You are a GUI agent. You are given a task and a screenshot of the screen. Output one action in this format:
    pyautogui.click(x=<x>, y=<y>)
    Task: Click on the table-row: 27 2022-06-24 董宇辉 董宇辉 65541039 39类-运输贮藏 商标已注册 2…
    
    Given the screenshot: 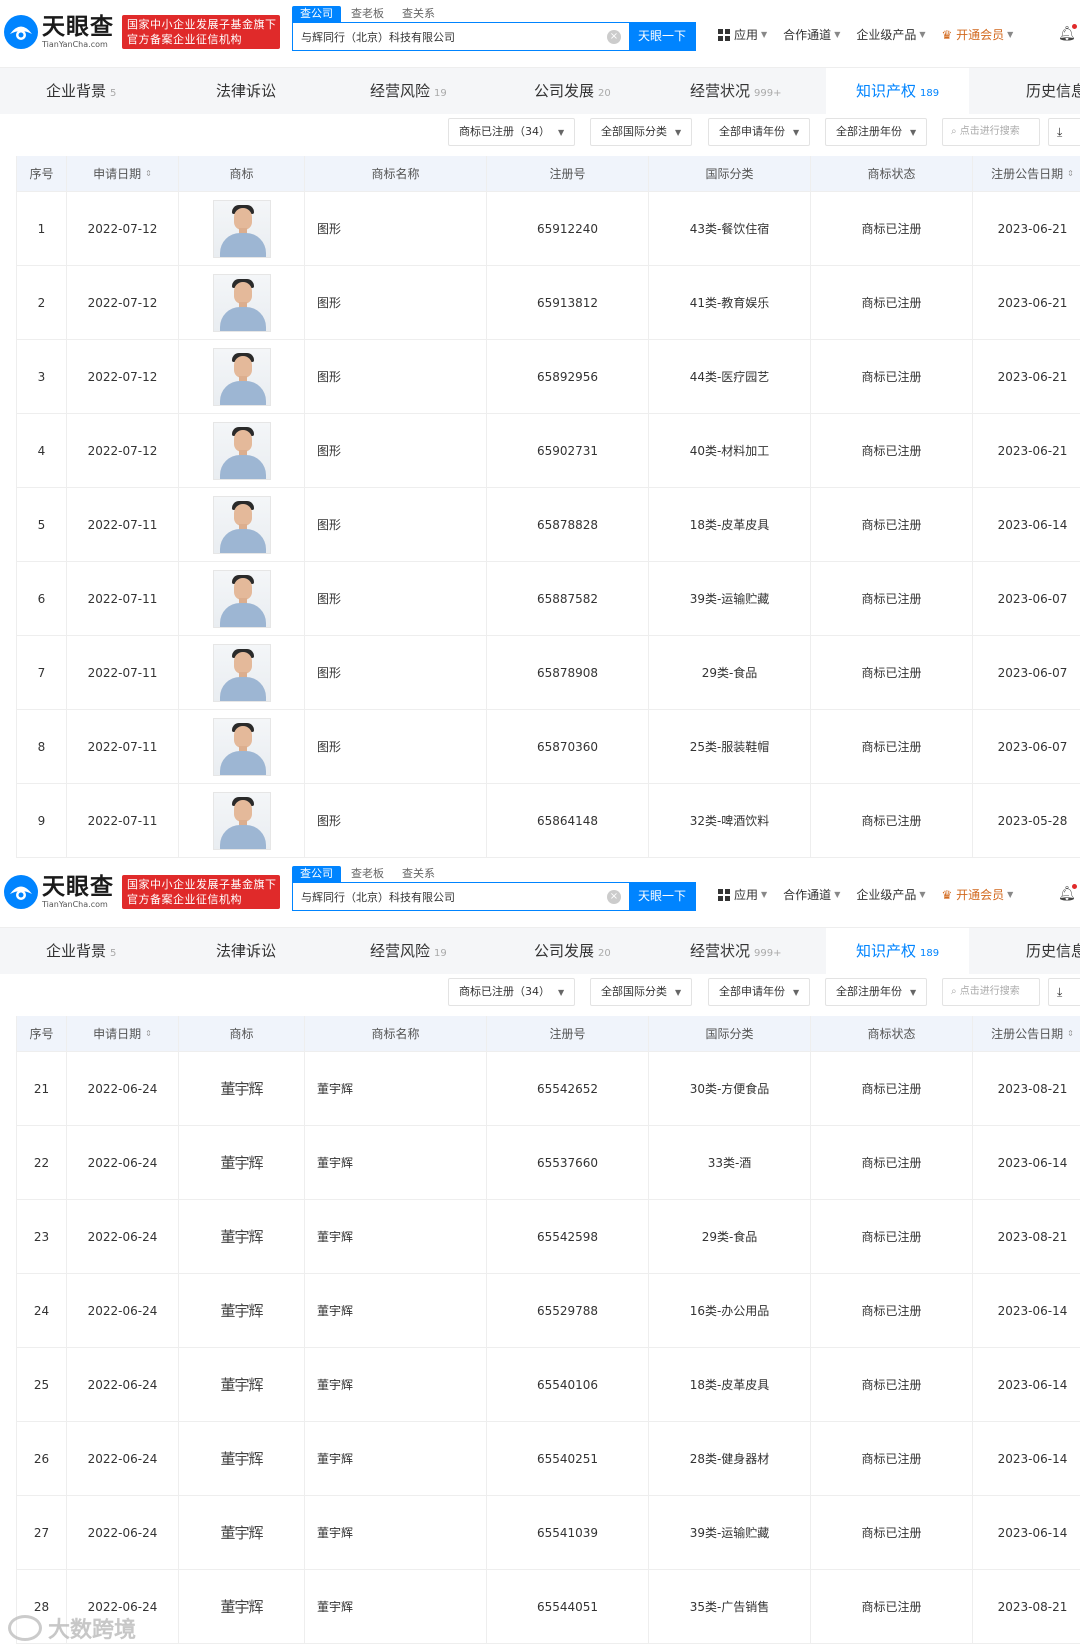 What is the action you would take?
    pyautogui.click(x=548, y=1533)
    